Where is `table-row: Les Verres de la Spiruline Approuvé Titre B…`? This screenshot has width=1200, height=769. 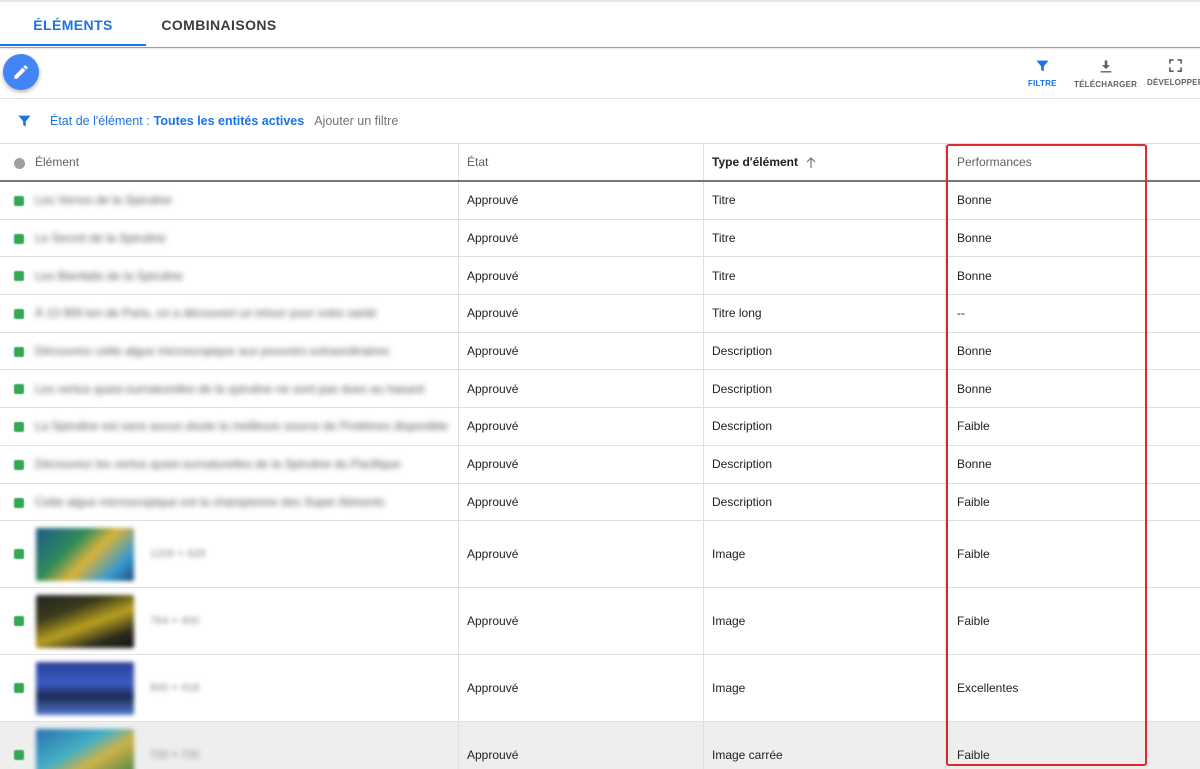
table-row: Les Verres de la Spiruline Approuvé Titre B… is located at coordinates (600, 201).